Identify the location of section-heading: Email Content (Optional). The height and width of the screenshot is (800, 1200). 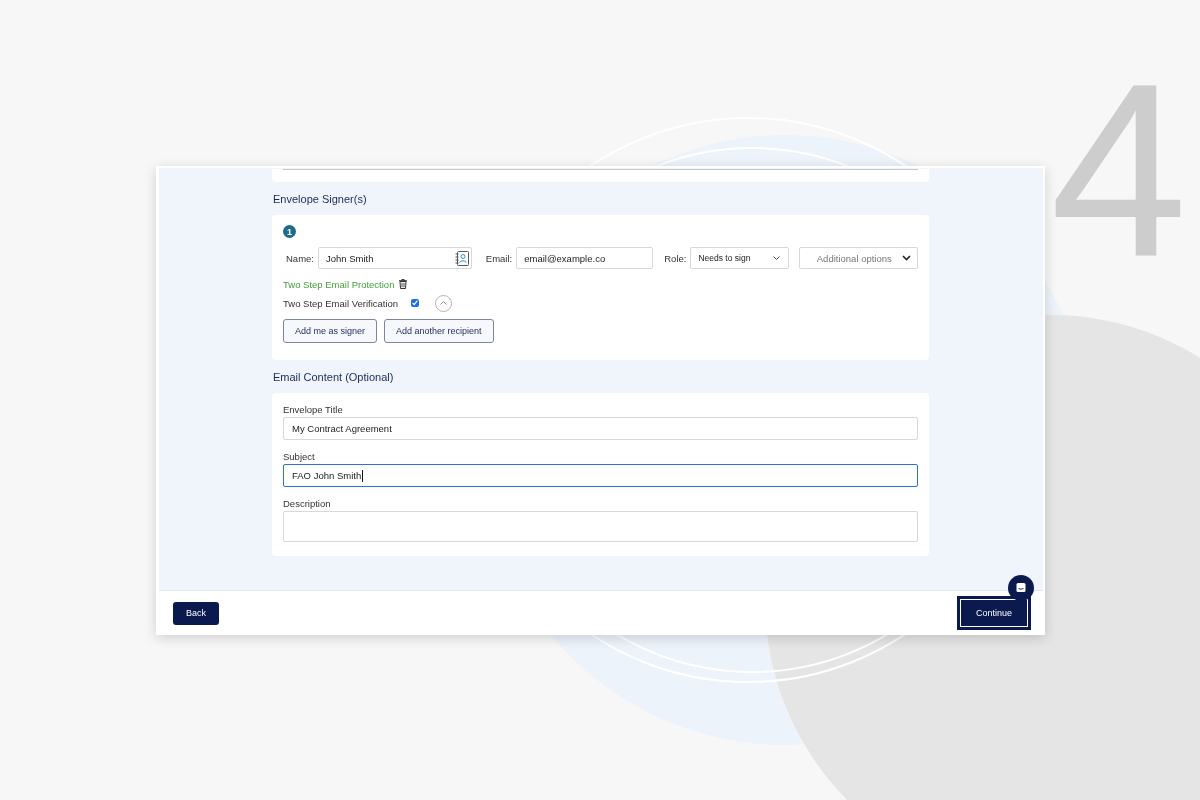
(334, 377).